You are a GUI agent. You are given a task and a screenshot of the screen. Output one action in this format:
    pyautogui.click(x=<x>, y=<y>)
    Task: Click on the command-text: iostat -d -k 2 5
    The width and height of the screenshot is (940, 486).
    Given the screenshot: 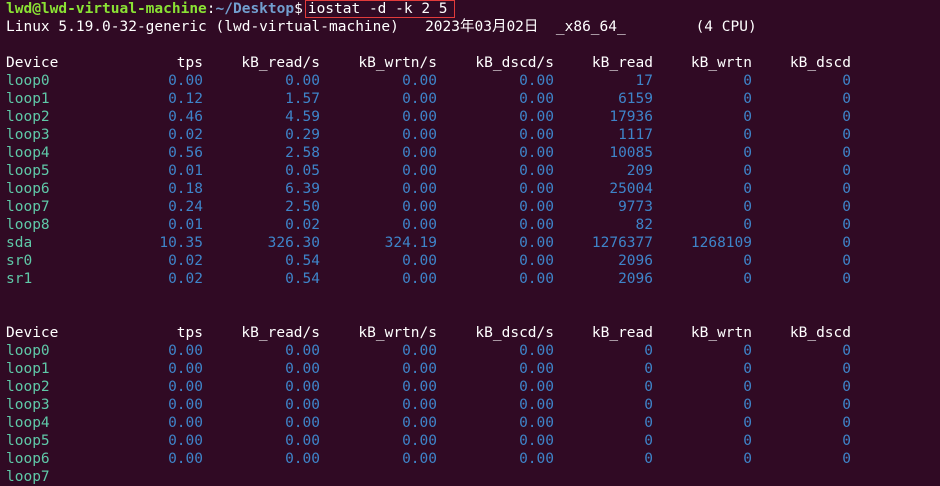 What is the action you would take?
    pyautogui.click(x=379, y=9)
    